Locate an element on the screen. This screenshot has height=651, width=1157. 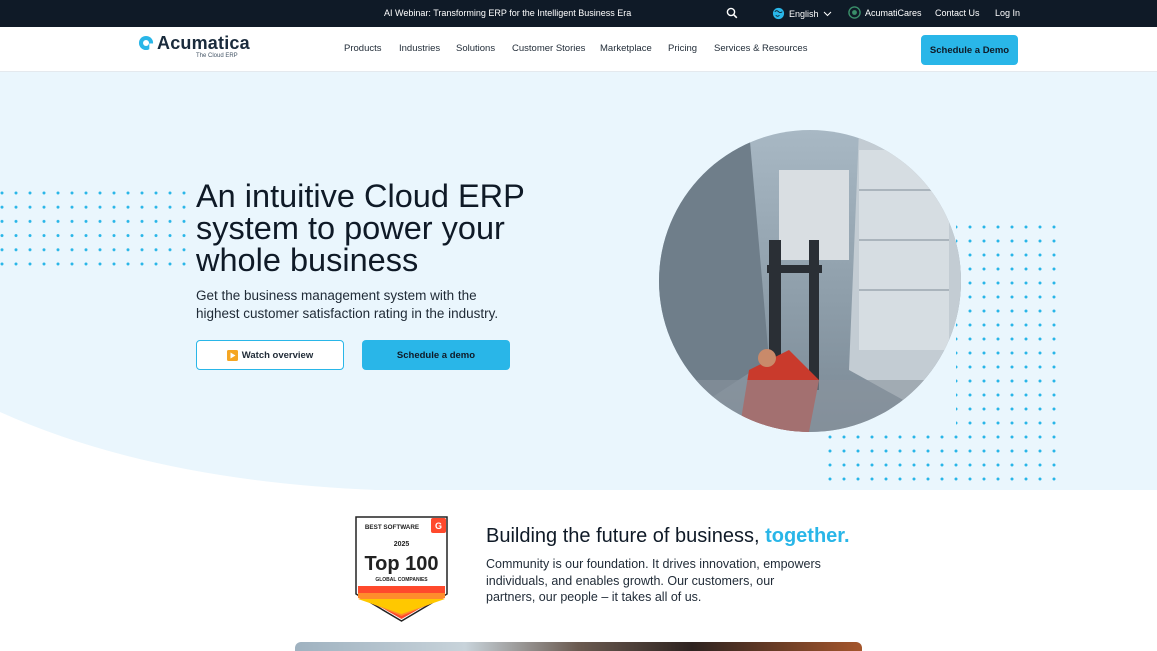
nav-item-customer-stories: Customer Stories is located at coordinates (548, 48).